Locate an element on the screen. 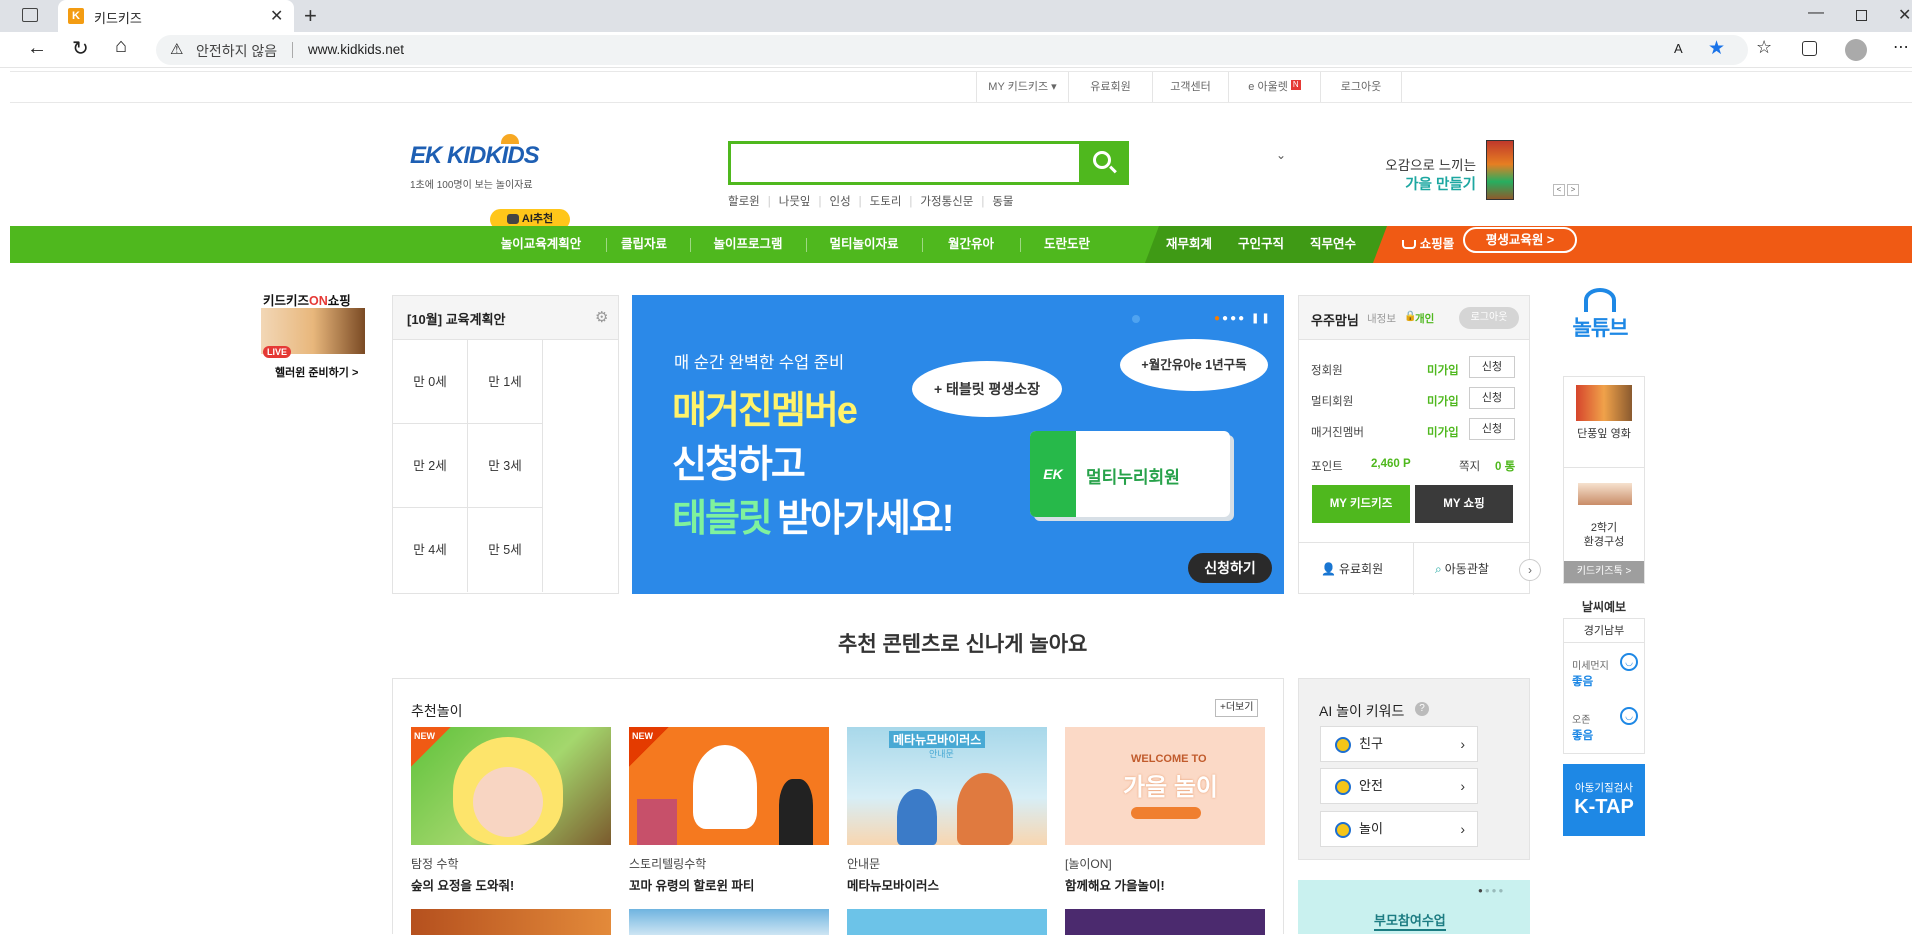 The height and width of the screenshot is (935, 1912). help-icon: ? is located at coordinates (1422, 709).